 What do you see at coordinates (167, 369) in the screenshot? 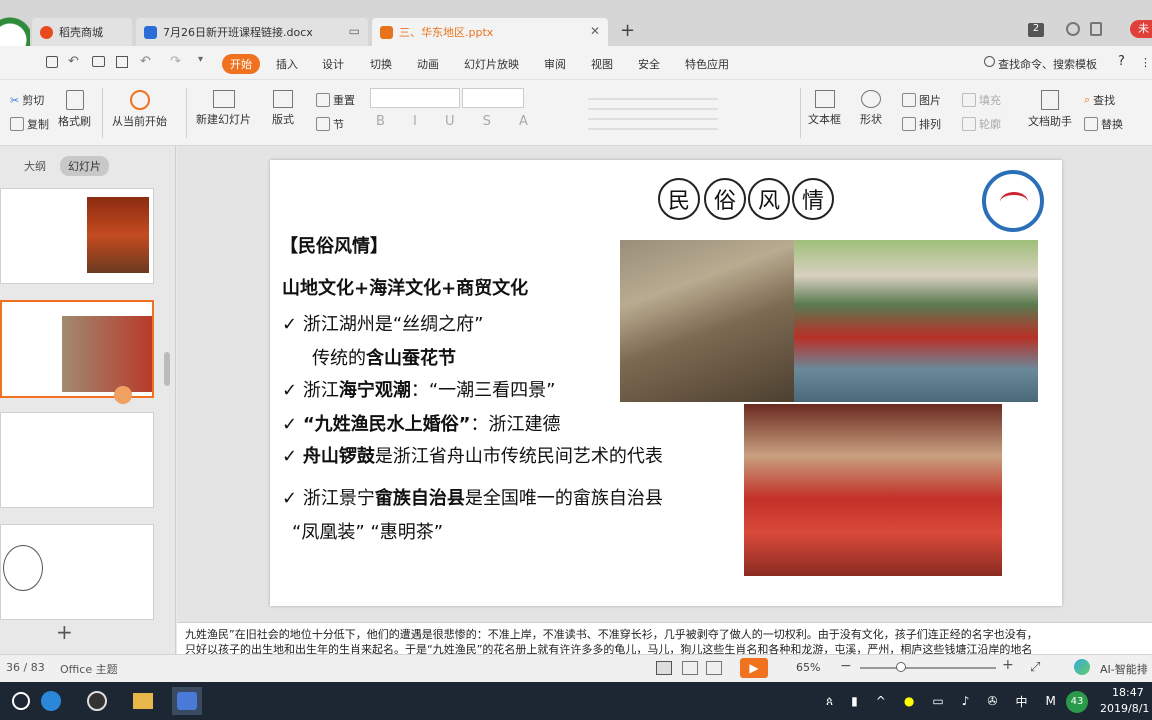
I see `panel-scrollbar` at bounding box center [167, 369].